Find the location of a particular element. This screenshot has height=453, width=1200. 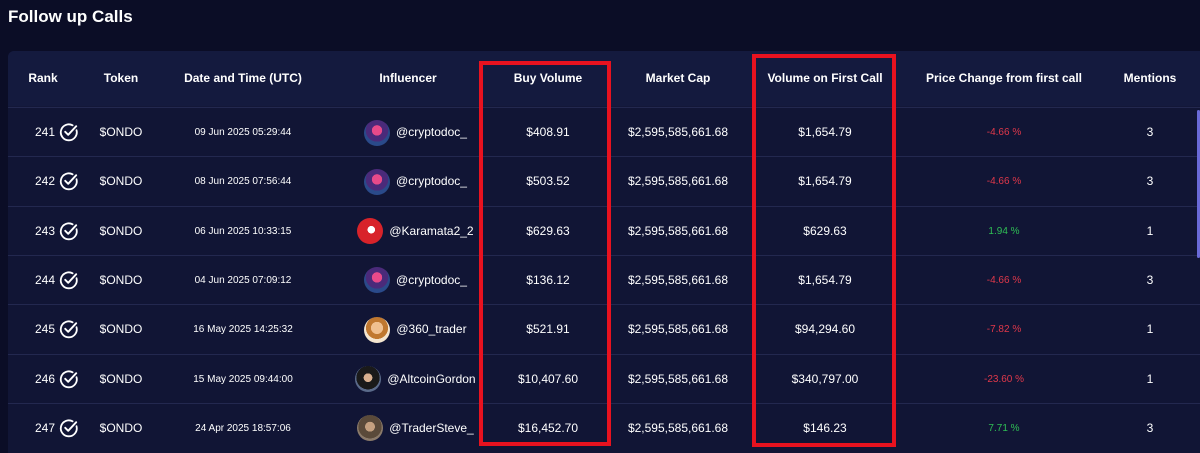

influencer-handle: @TraderSteve_ is located at coordinates (431, 428).